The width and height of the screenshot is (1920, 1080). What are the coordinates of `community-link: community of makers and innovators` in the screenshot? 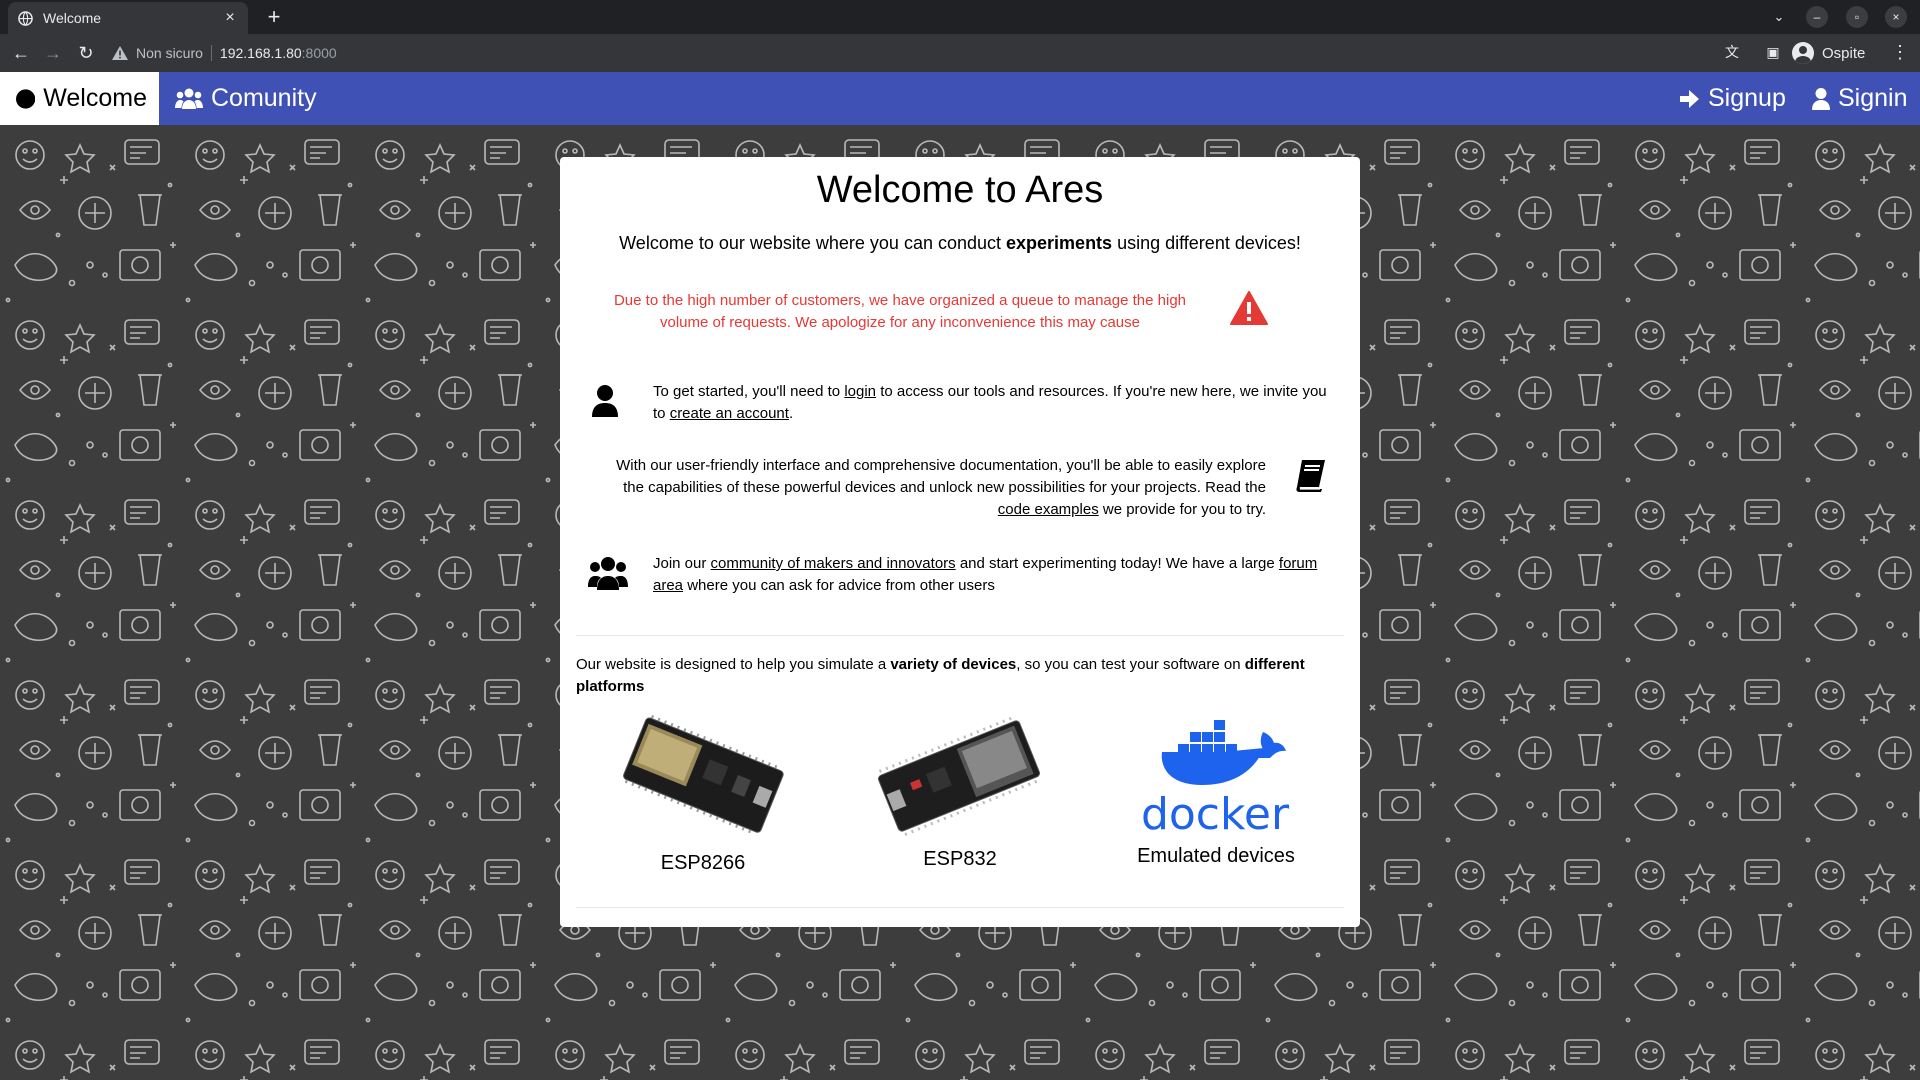 It's located at (833, 563).